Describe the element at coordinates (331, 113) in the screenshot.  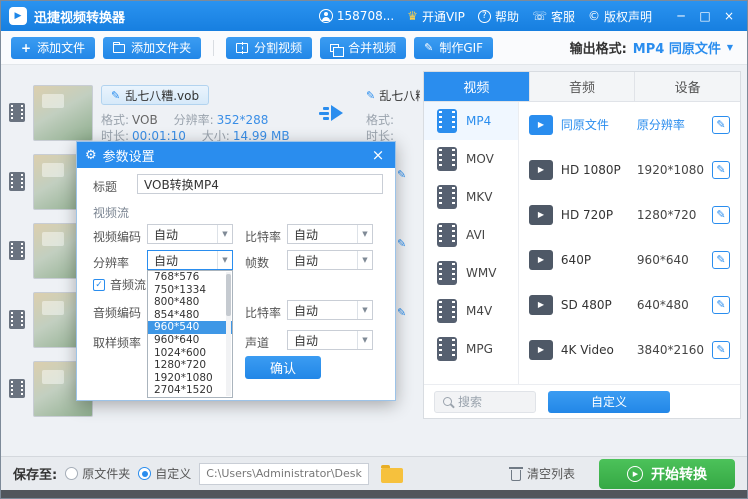
I see `convert-arrow-icon` at that location.